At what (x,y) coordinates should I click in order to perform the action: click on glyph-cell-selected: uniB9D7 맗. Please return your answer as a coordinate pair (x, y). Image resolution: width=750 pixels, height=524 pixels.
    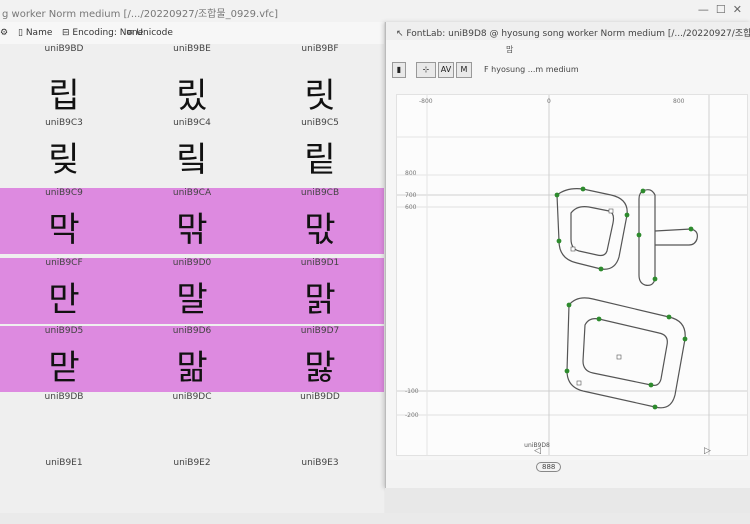
    Looking at the image, I should click on (320, 359).